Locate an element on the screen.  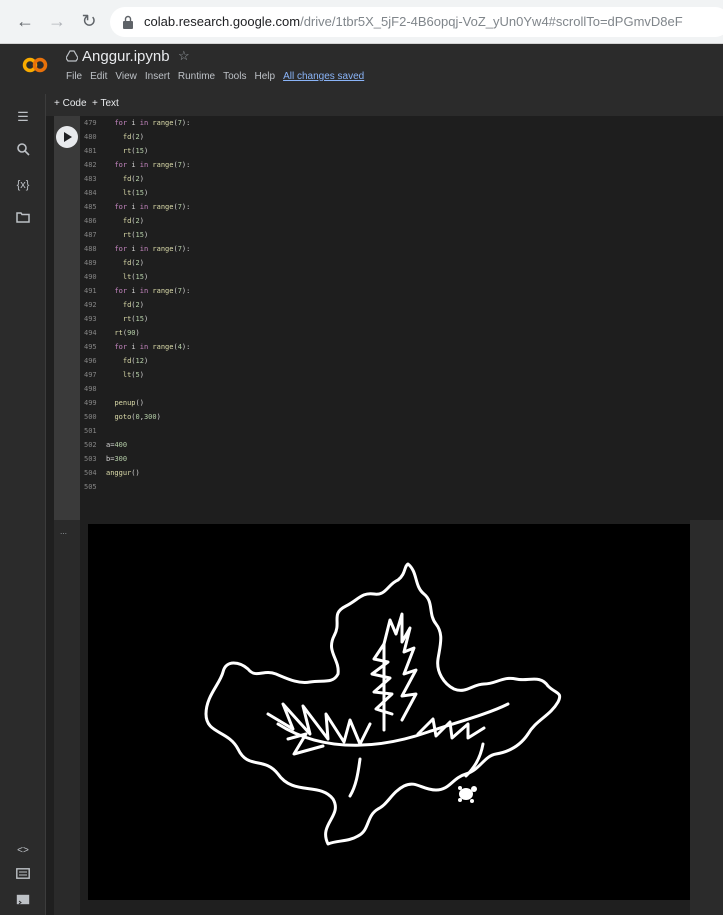
line-number: 505 is located at coordinates (90, 487).